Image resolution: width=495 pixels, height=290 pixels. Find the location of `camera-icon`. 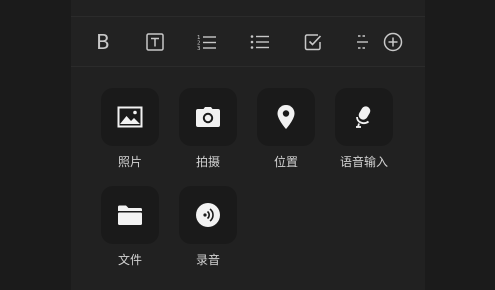

camera-icon is located at coordinates (208, 117).